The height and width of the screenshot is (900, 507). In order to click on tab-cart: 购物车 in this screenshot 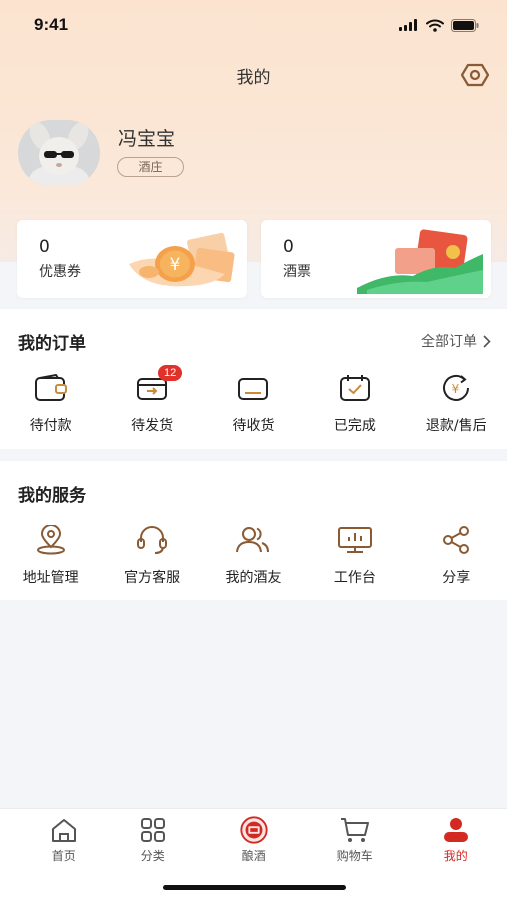, I will do `click(354, 839)`.